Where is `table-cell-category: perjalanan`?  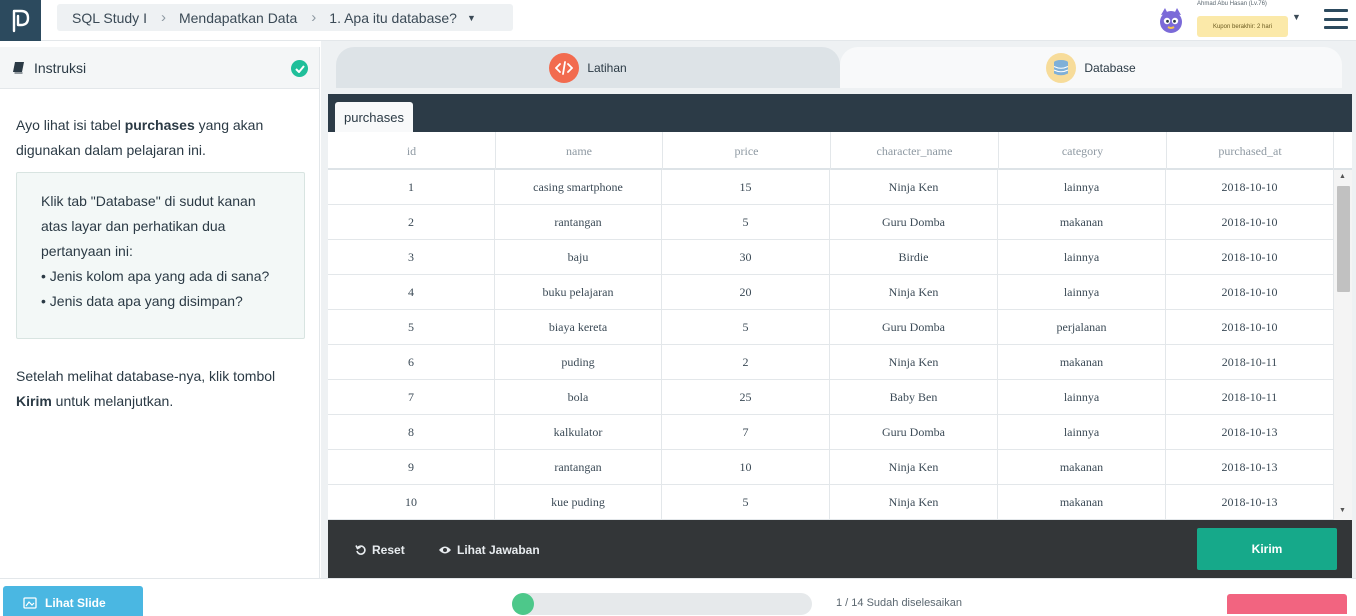 table-cell-category: perjalanan is located at coordinates (1082, 327).